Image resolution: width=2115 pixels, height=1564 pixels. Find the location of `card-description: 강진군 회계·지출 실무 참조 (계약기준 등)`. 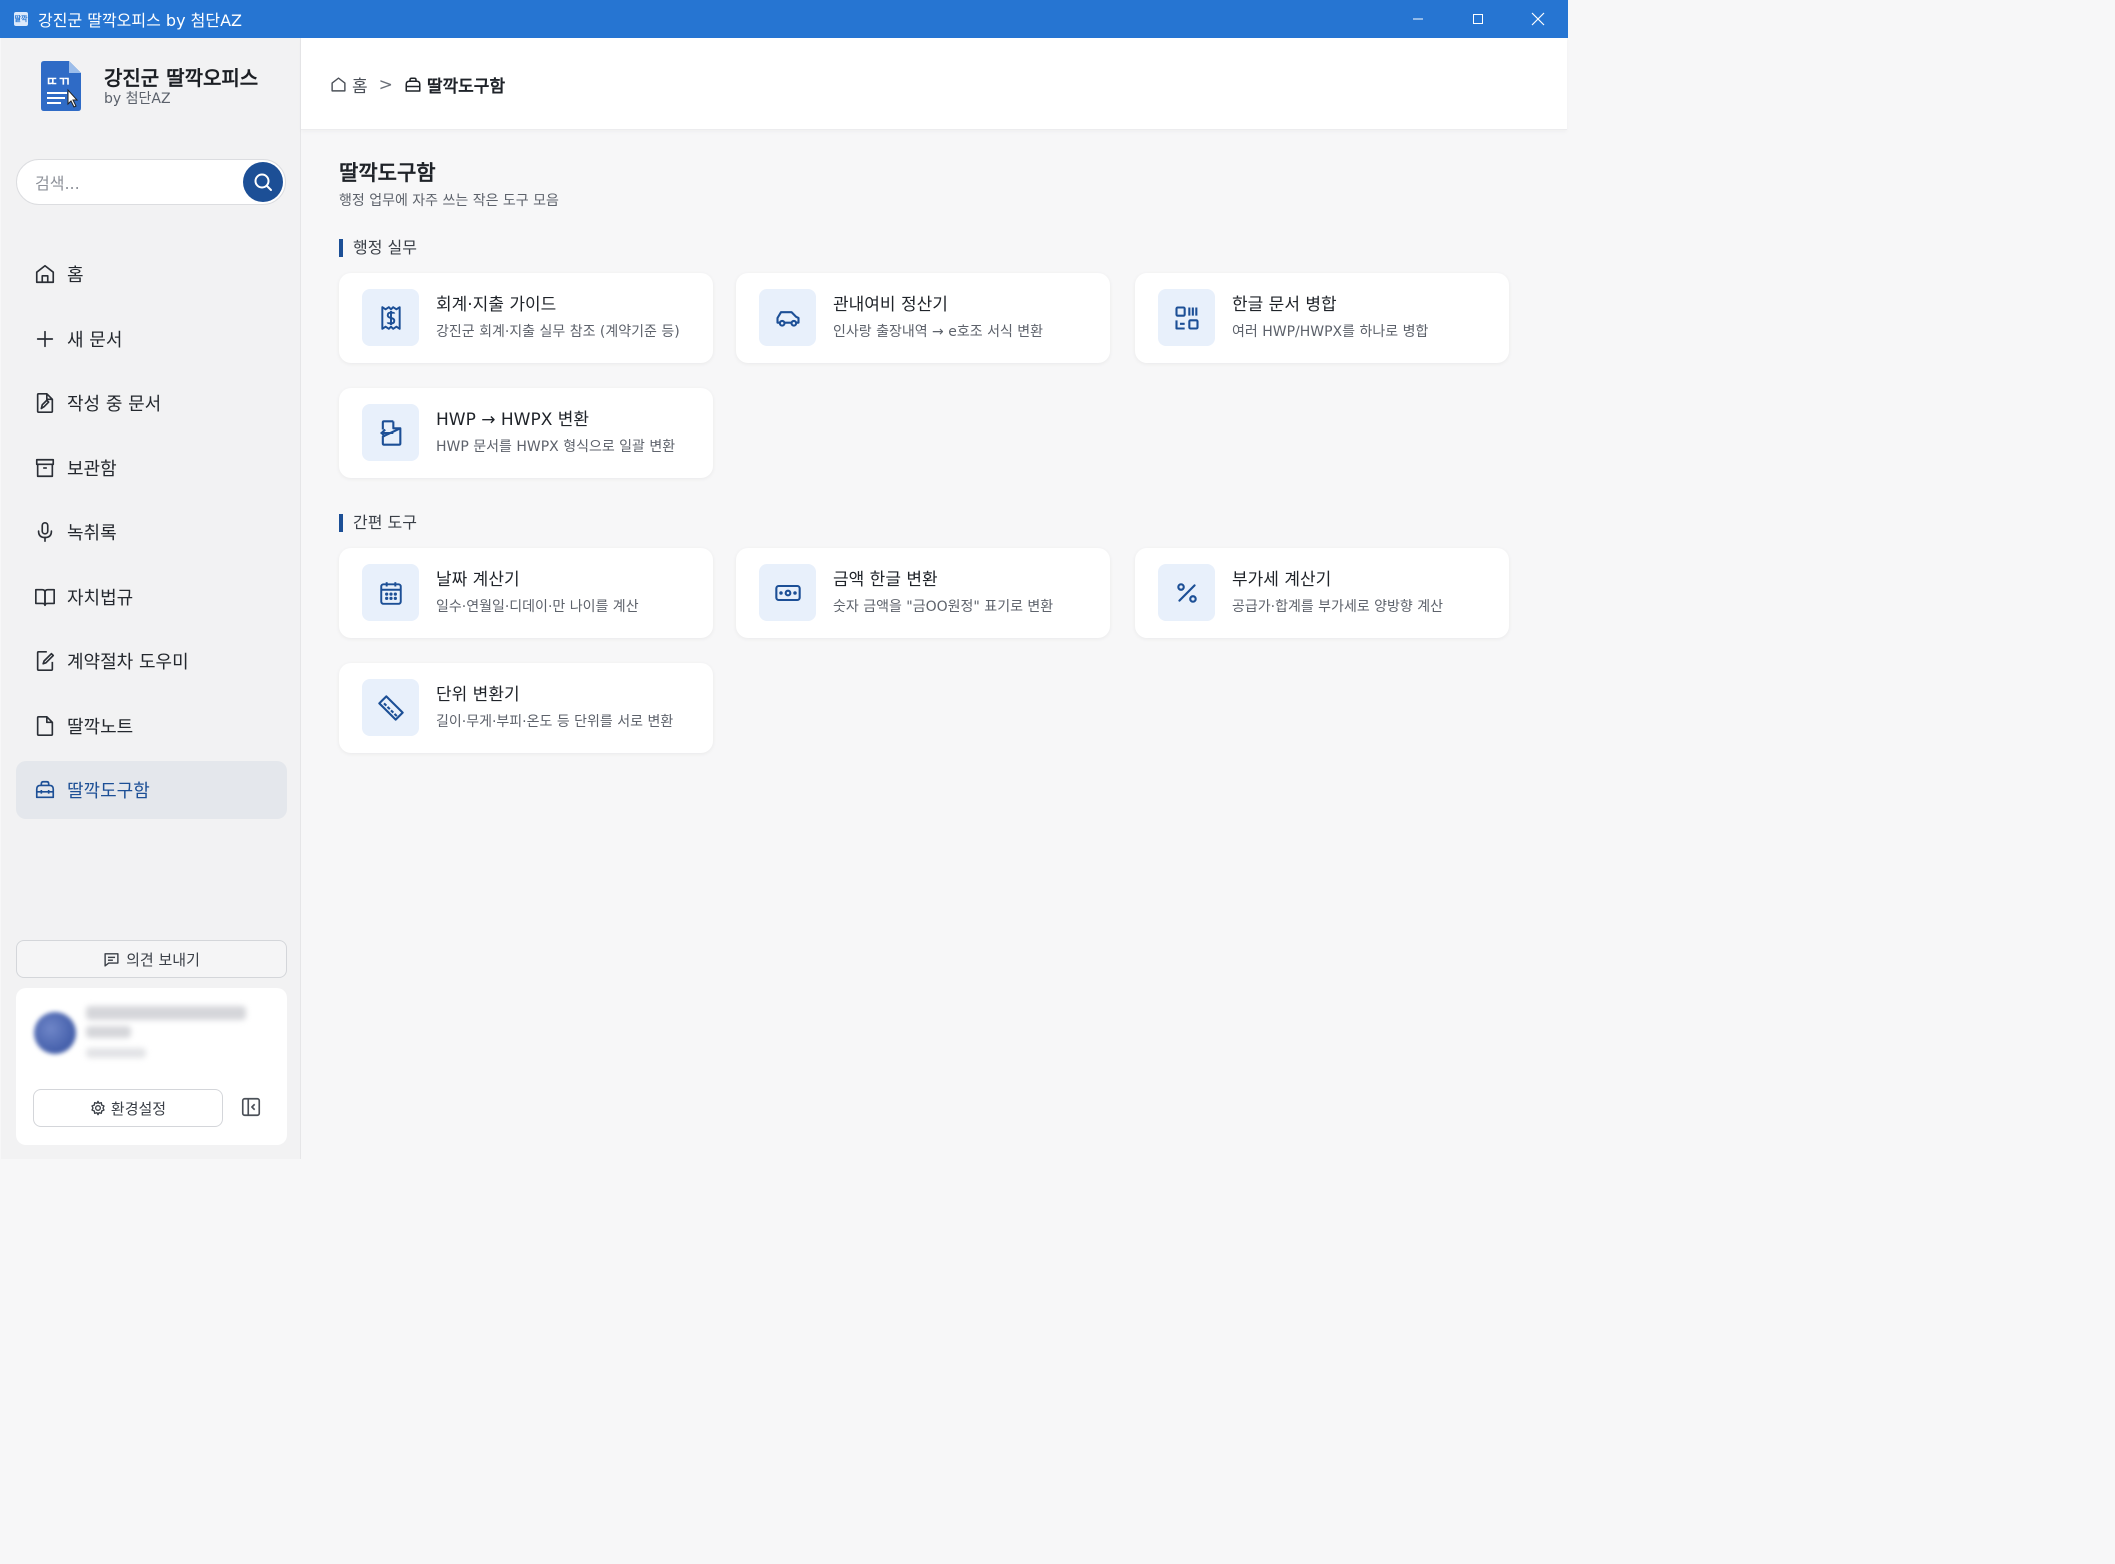

card-description: 강진군 회계·지출 실무 참조 (계약기준 등) is located at coordinates (558, 332).